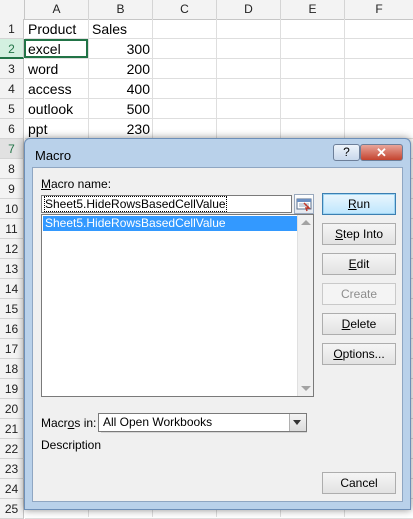 Image resolution: width=413 pixels, height=519 pixels. Describe the element at coordinates (158, 422) in the screenshot. I see `macros-in-value: All Open Workbooks` at that location.